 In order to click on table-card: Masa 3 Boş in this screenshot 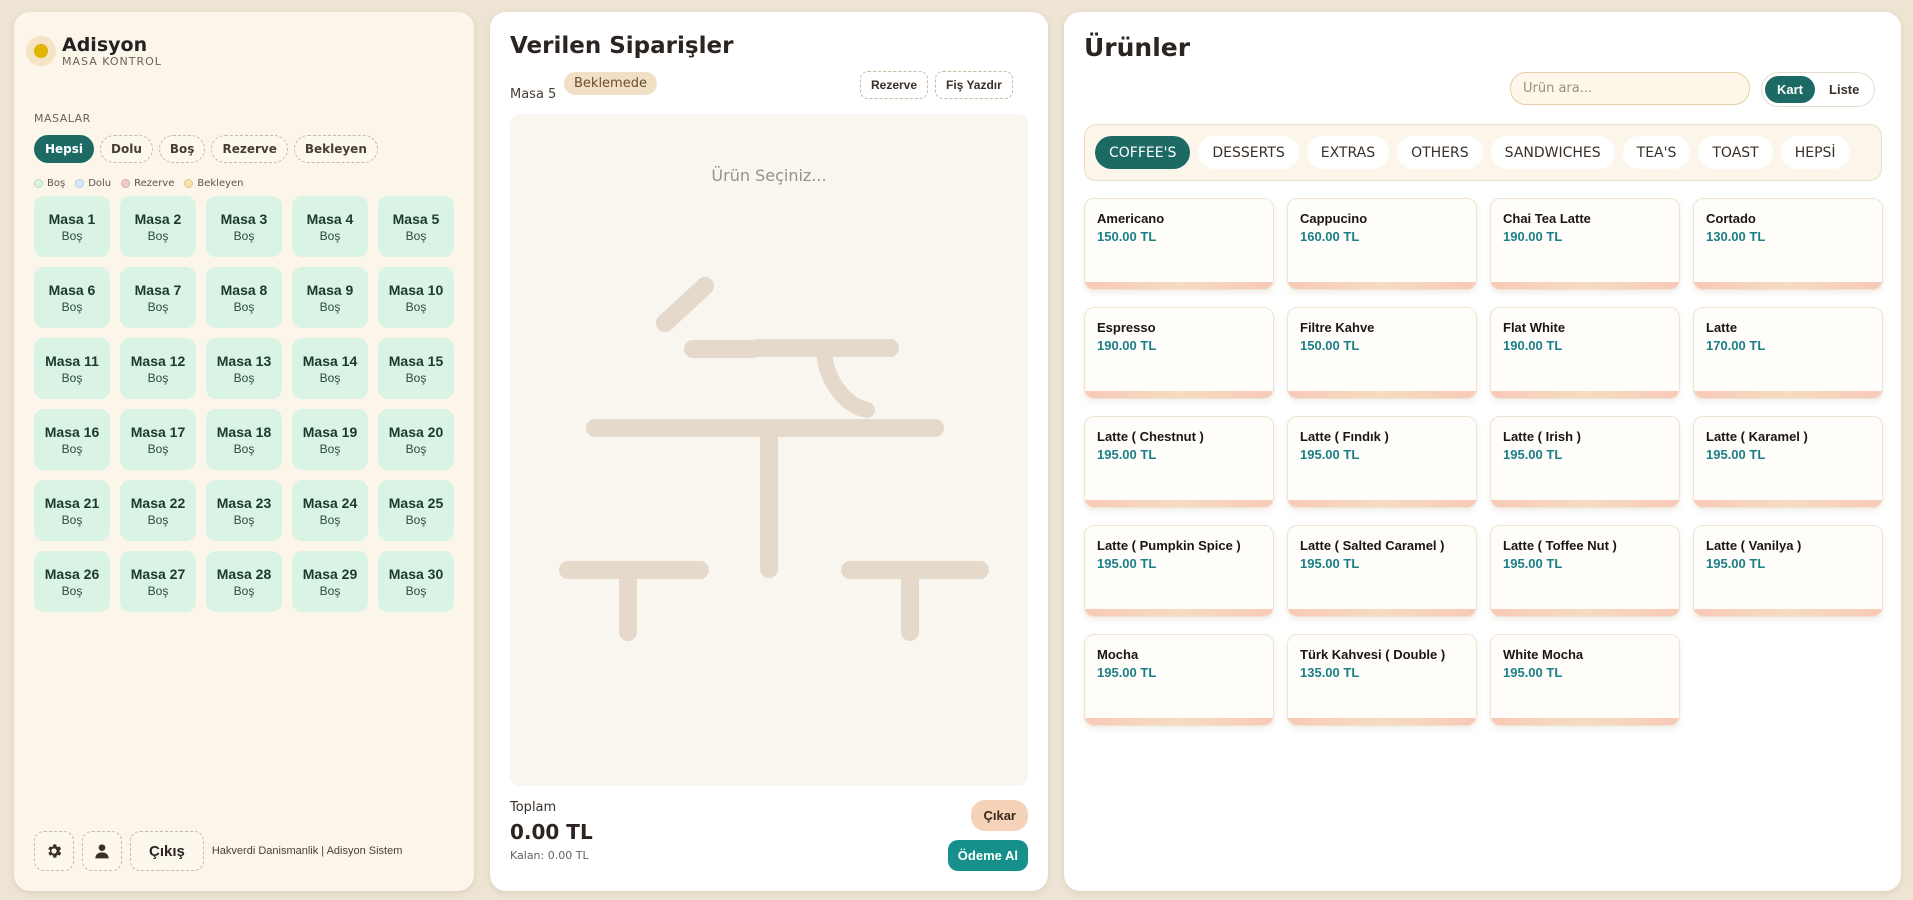, I will do `click(244, 226)`.